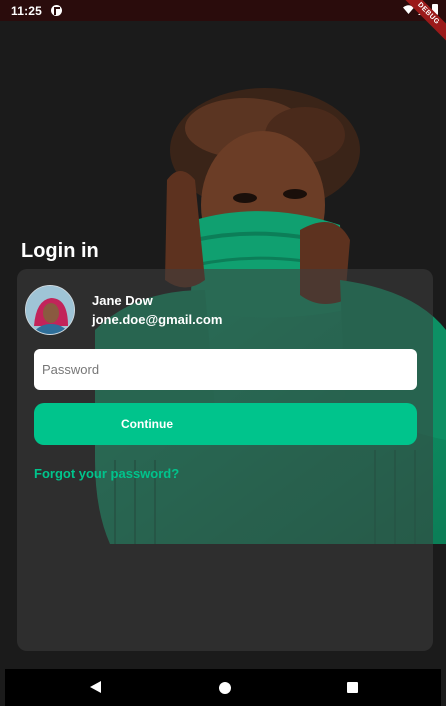 Image resolution: width=446 pixels, height=706 pixels. Describe the element at coordinates (225, 369) in the screenshot. I see `password-input` at that location.